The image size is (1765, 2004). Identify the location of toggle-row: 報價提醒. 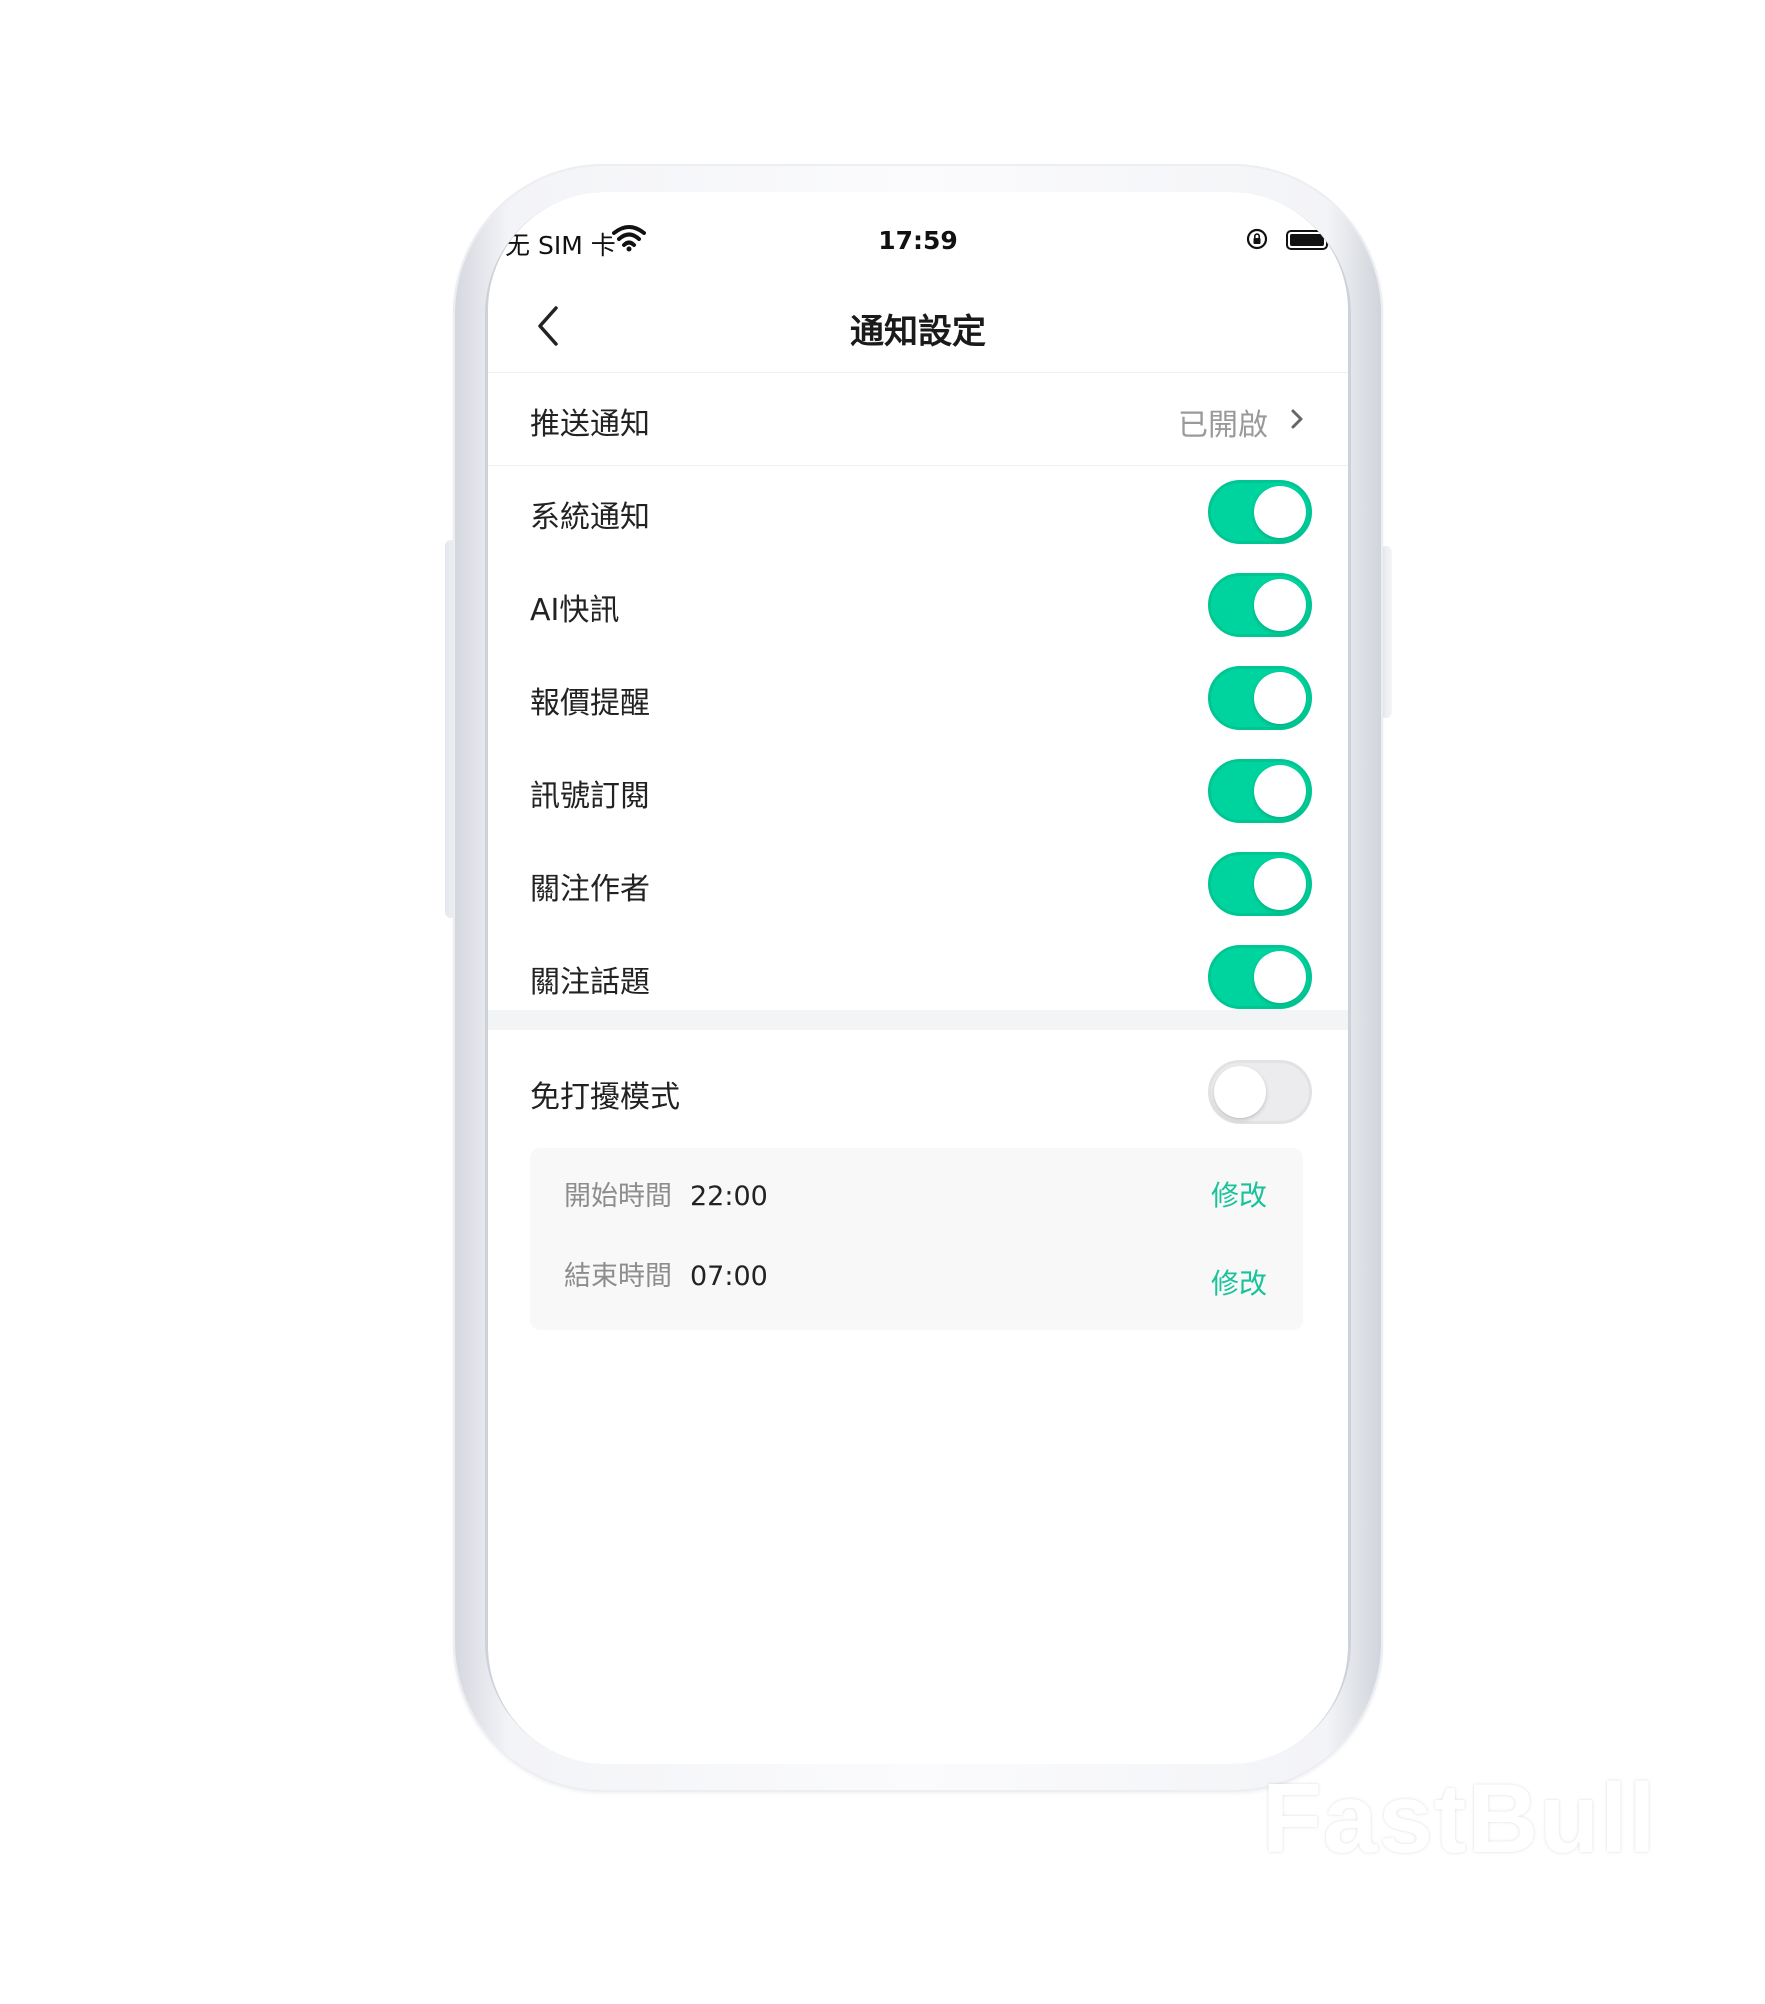
(918, 698).